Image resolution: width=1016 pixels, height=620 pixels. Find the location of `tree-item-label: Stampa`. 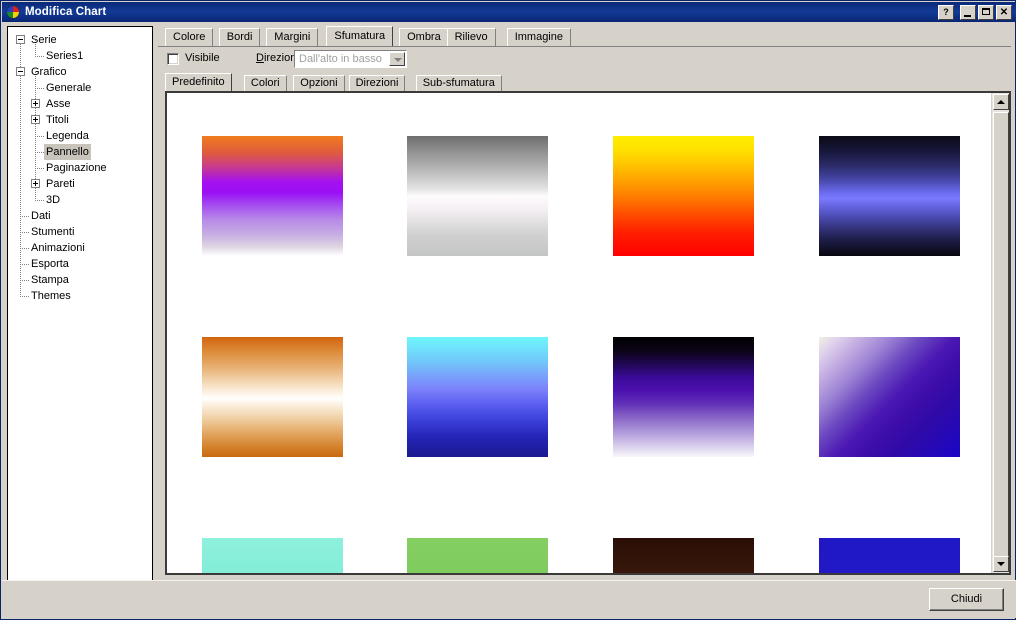

tree-item-label: Stampa is located at coordinates (50, 280).